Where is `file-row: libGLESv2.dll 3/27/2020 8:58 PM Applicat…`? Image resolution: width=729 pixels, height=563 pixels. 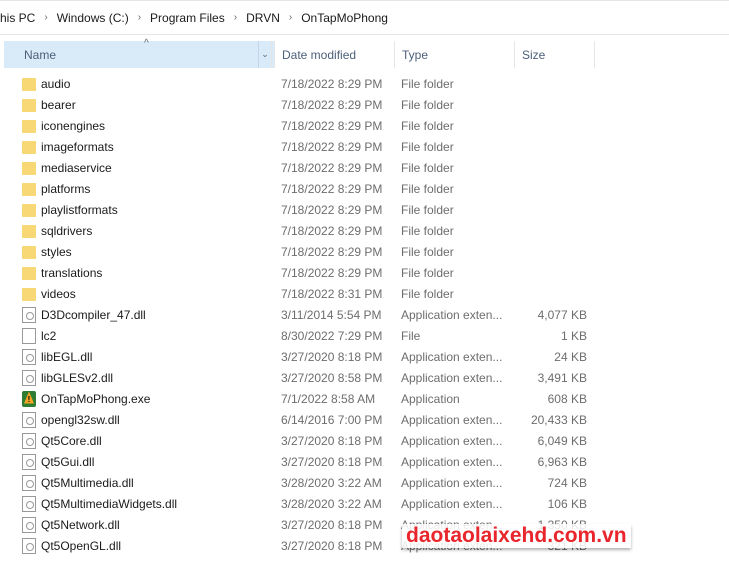
file-row: libGLESv2.dll 3/27/2020 8:58 PM Applicat… is located at coordinates (293, 377).